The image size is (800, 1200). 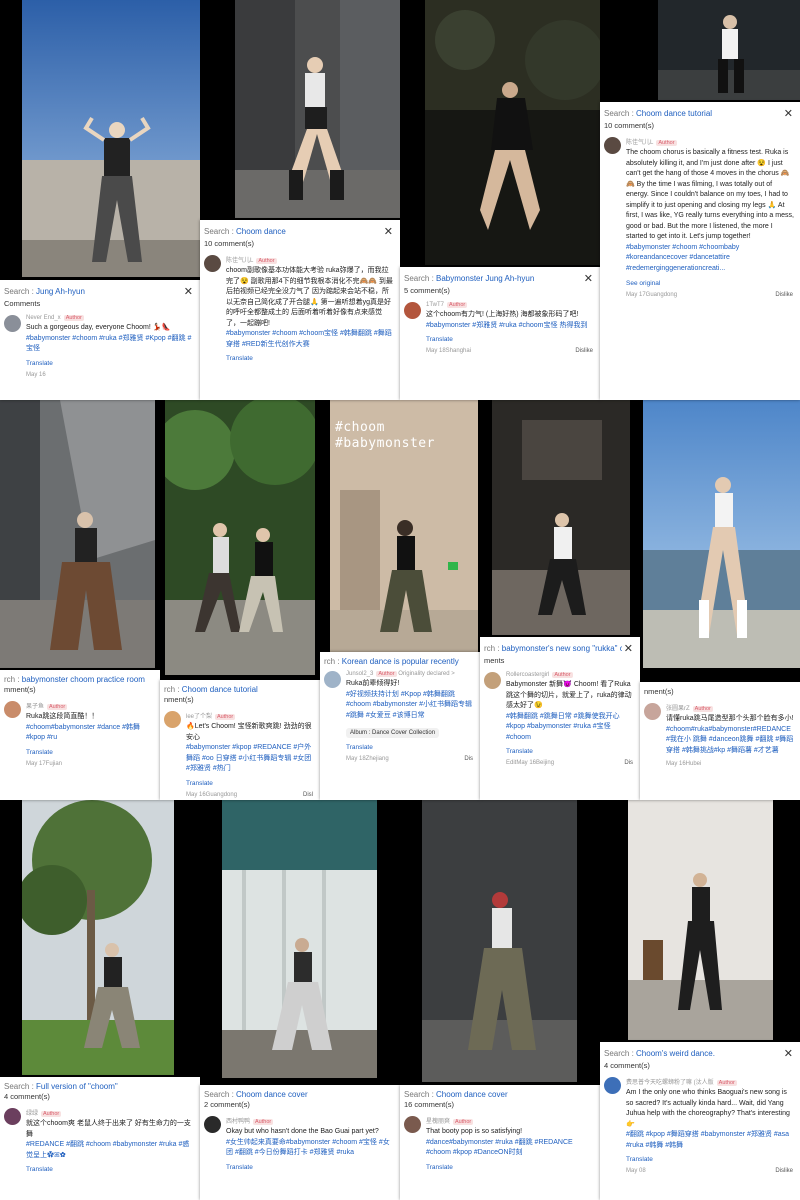 What do you see at coordinates (393, 733) in the screenshot?
I see `album-chip: Album : Dance Cover Collection` at bounding box center [393, 733].